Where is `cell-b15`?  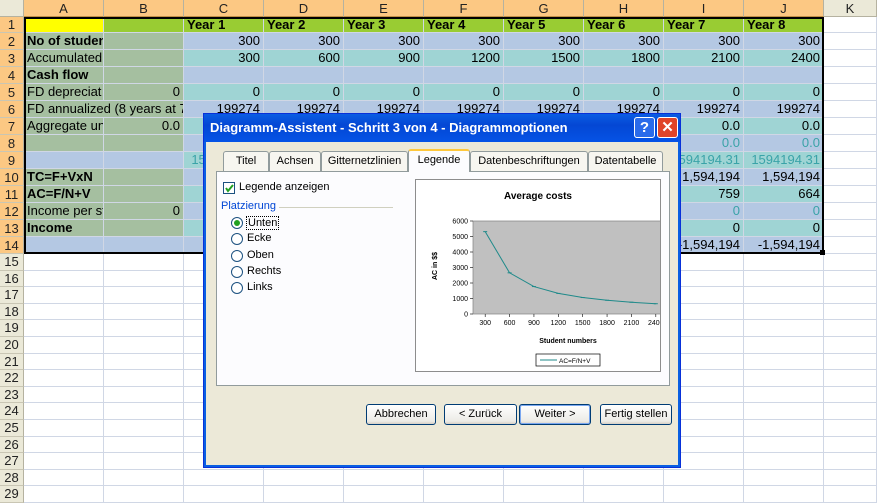
cell-b15 is located at coordinates (144, 262).